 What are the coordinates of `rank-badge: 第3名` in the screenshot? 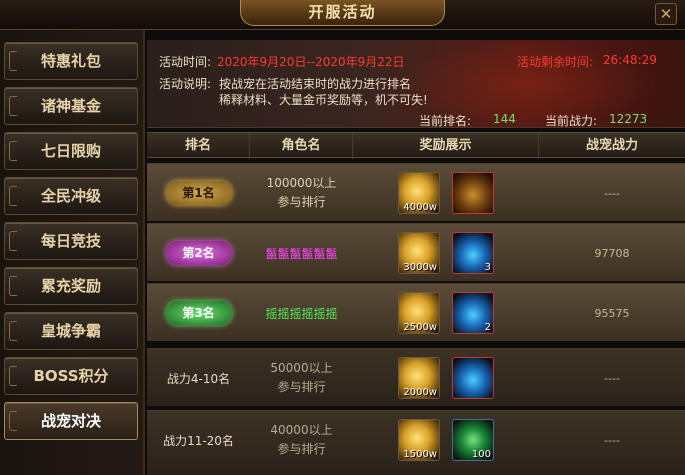 It's located at (198, 313).